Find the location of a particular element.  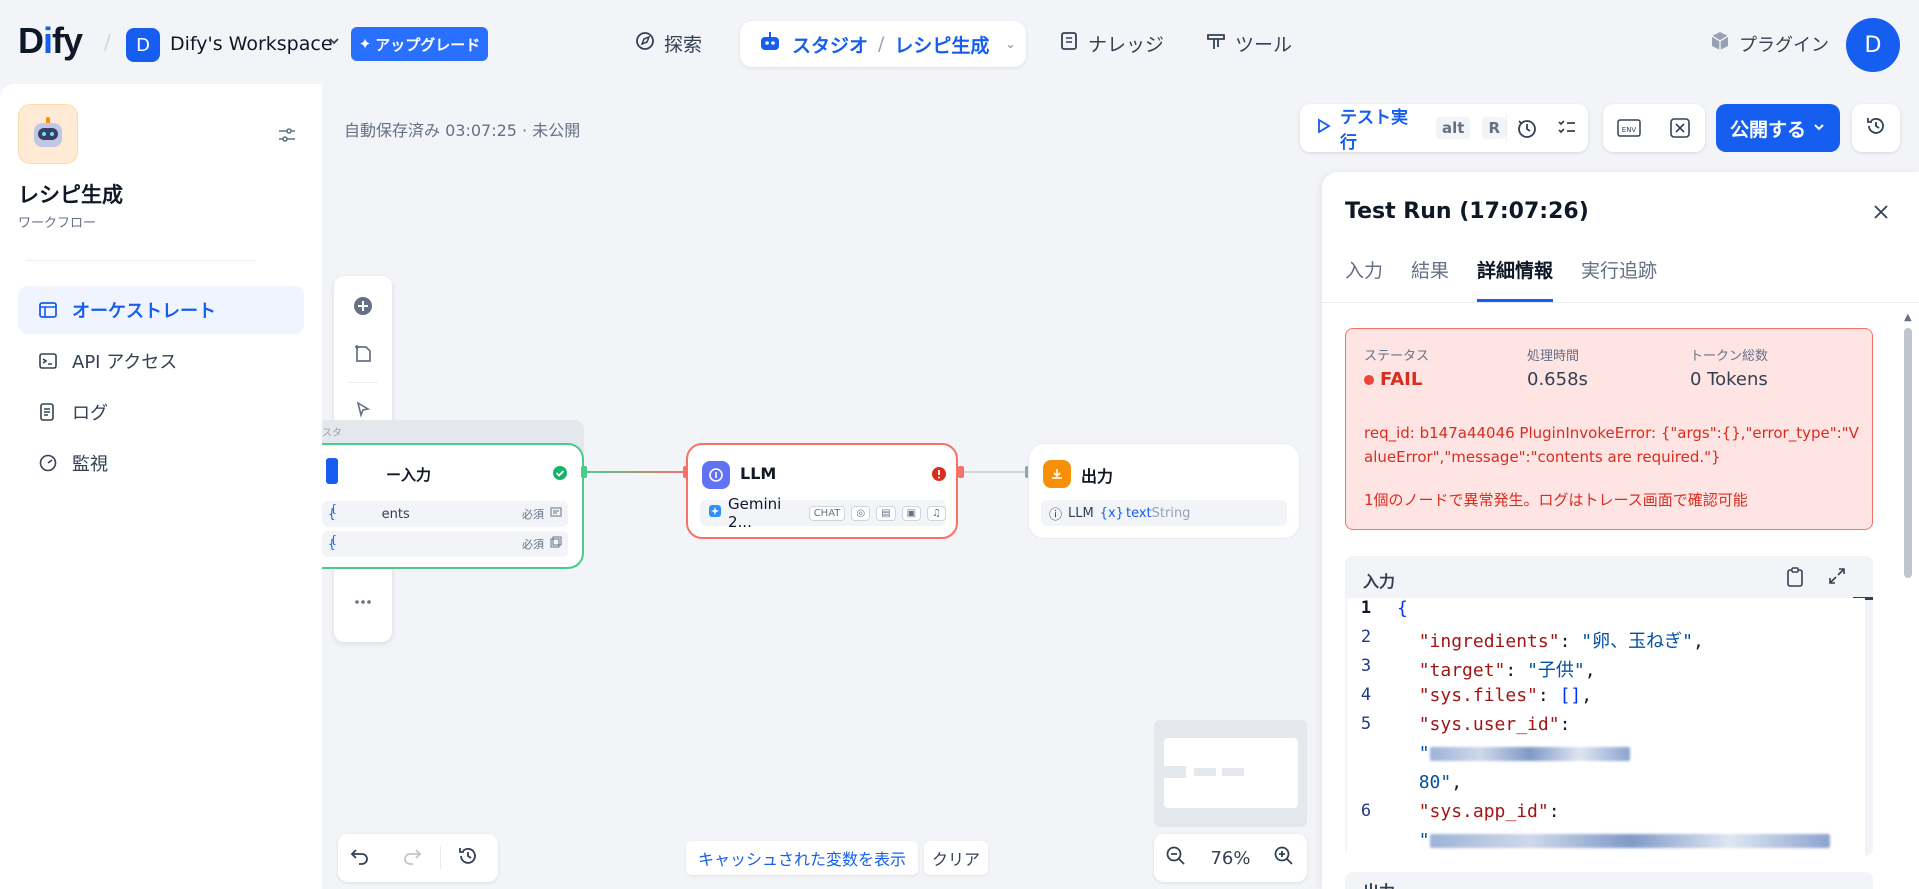

app-icon is located at coordinates (48, 134).